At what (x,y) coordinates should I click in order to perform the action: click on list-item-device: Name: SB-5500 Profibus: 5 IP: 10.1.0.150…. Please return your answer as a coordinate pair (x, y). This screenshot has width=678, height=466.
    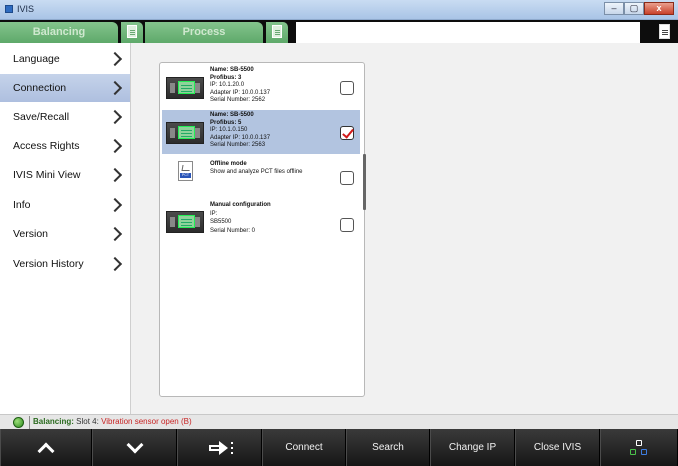
    Looking at the image, I should click on (261, 132).